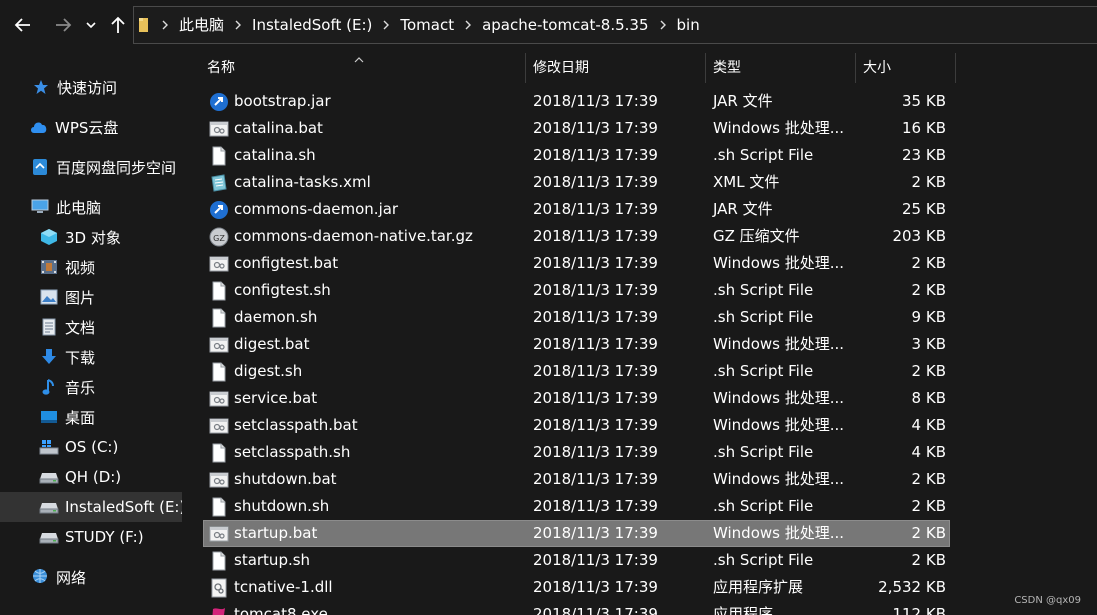  Describe the element at coordinates (23, 25) in the screenshot. I see `back-button` at that location.